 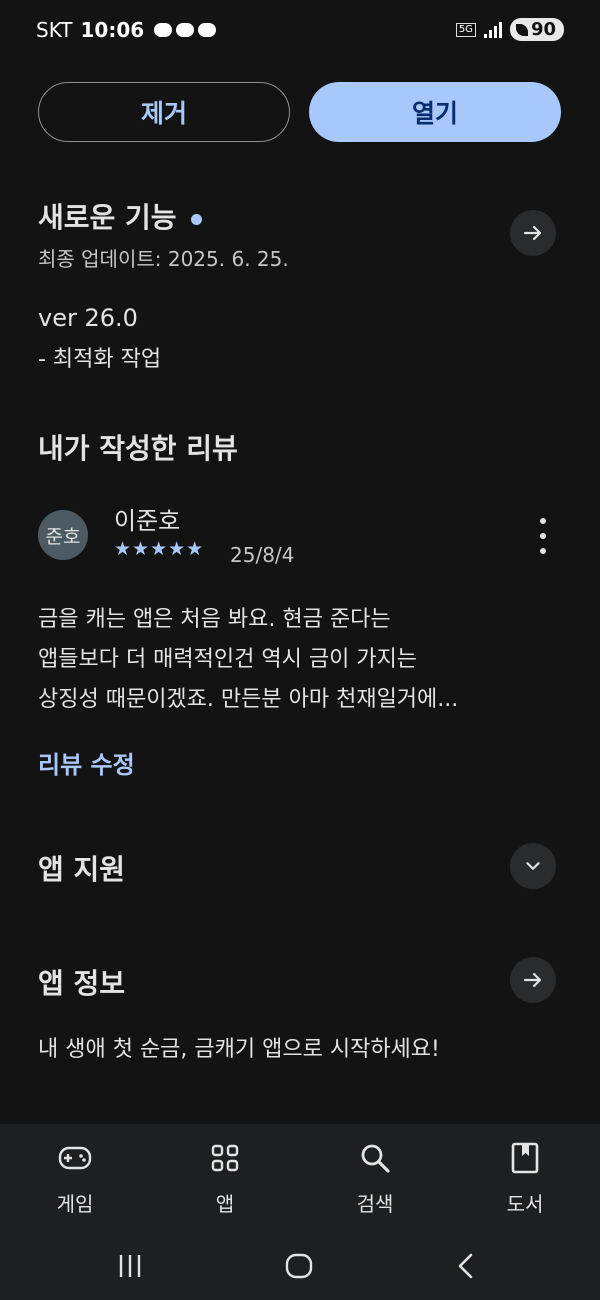 What do you see at coordinates (375, 1179) in the screenshot?
I see `nav-item-search: 검색` at bounding box center [375, 1179].